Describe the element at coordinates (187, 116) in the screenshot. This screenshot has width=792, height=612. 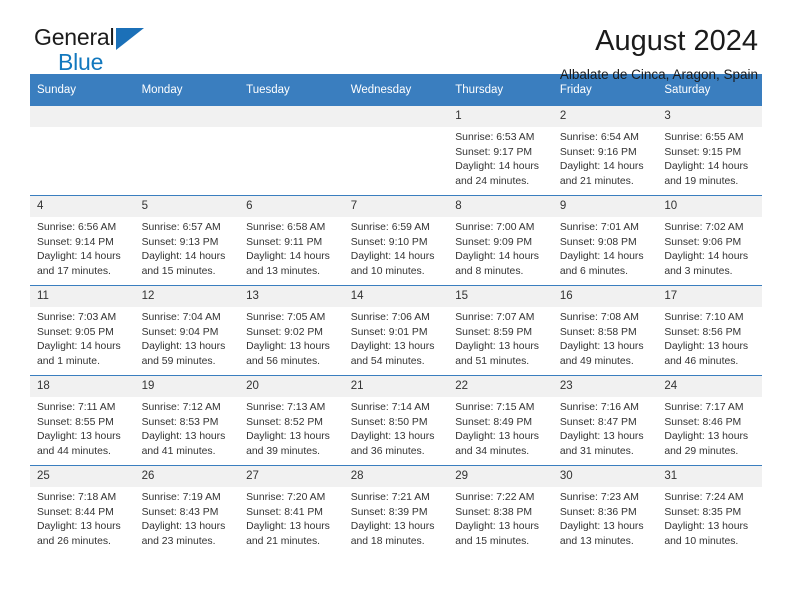
I see `day-number` at that location.